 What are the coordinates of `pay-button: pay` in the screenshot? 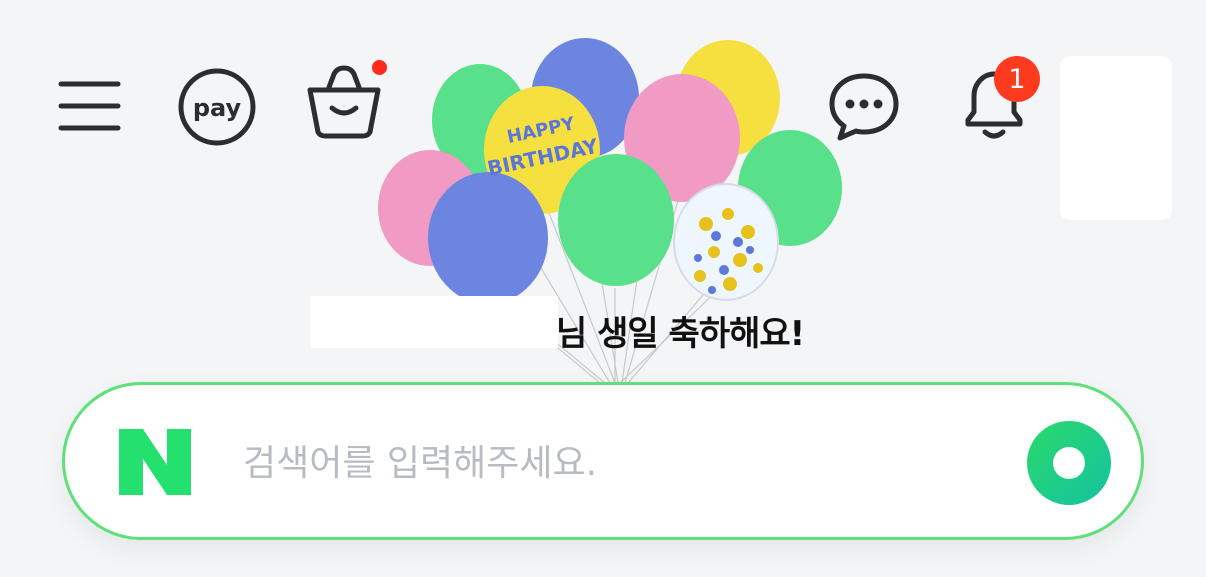 It's located at (217, 107).